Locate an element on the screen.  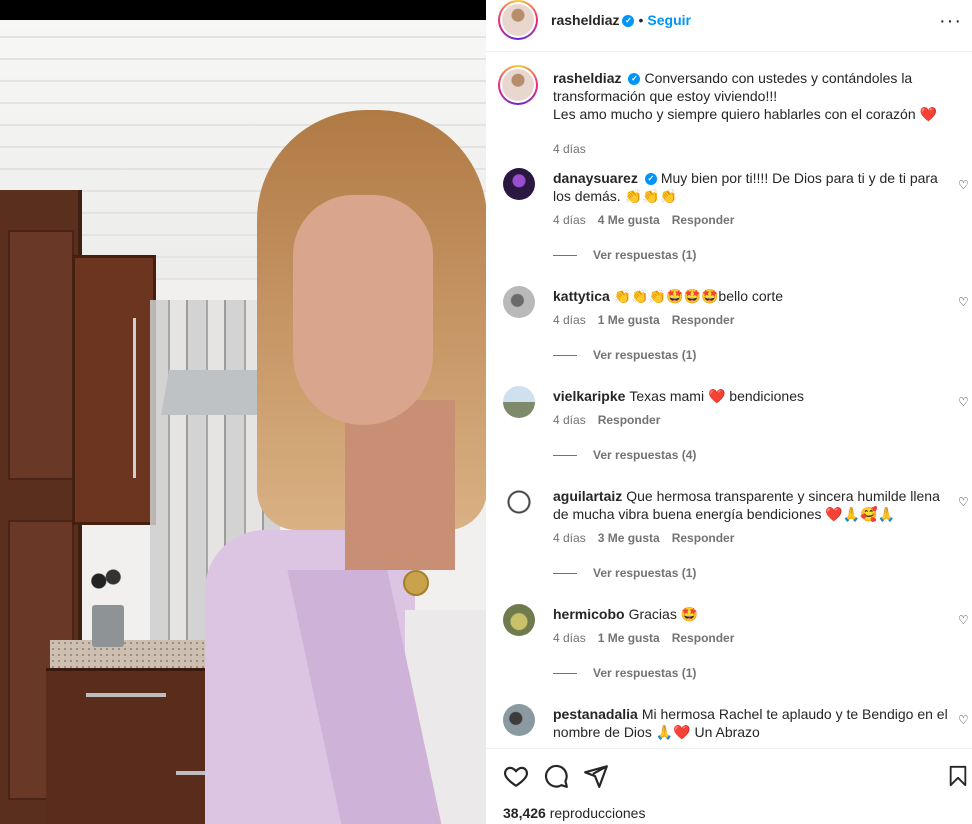
comment-text: kattytica 👏👏👏🤩🤩🤩bello corte is located at coordinates (750, 296).